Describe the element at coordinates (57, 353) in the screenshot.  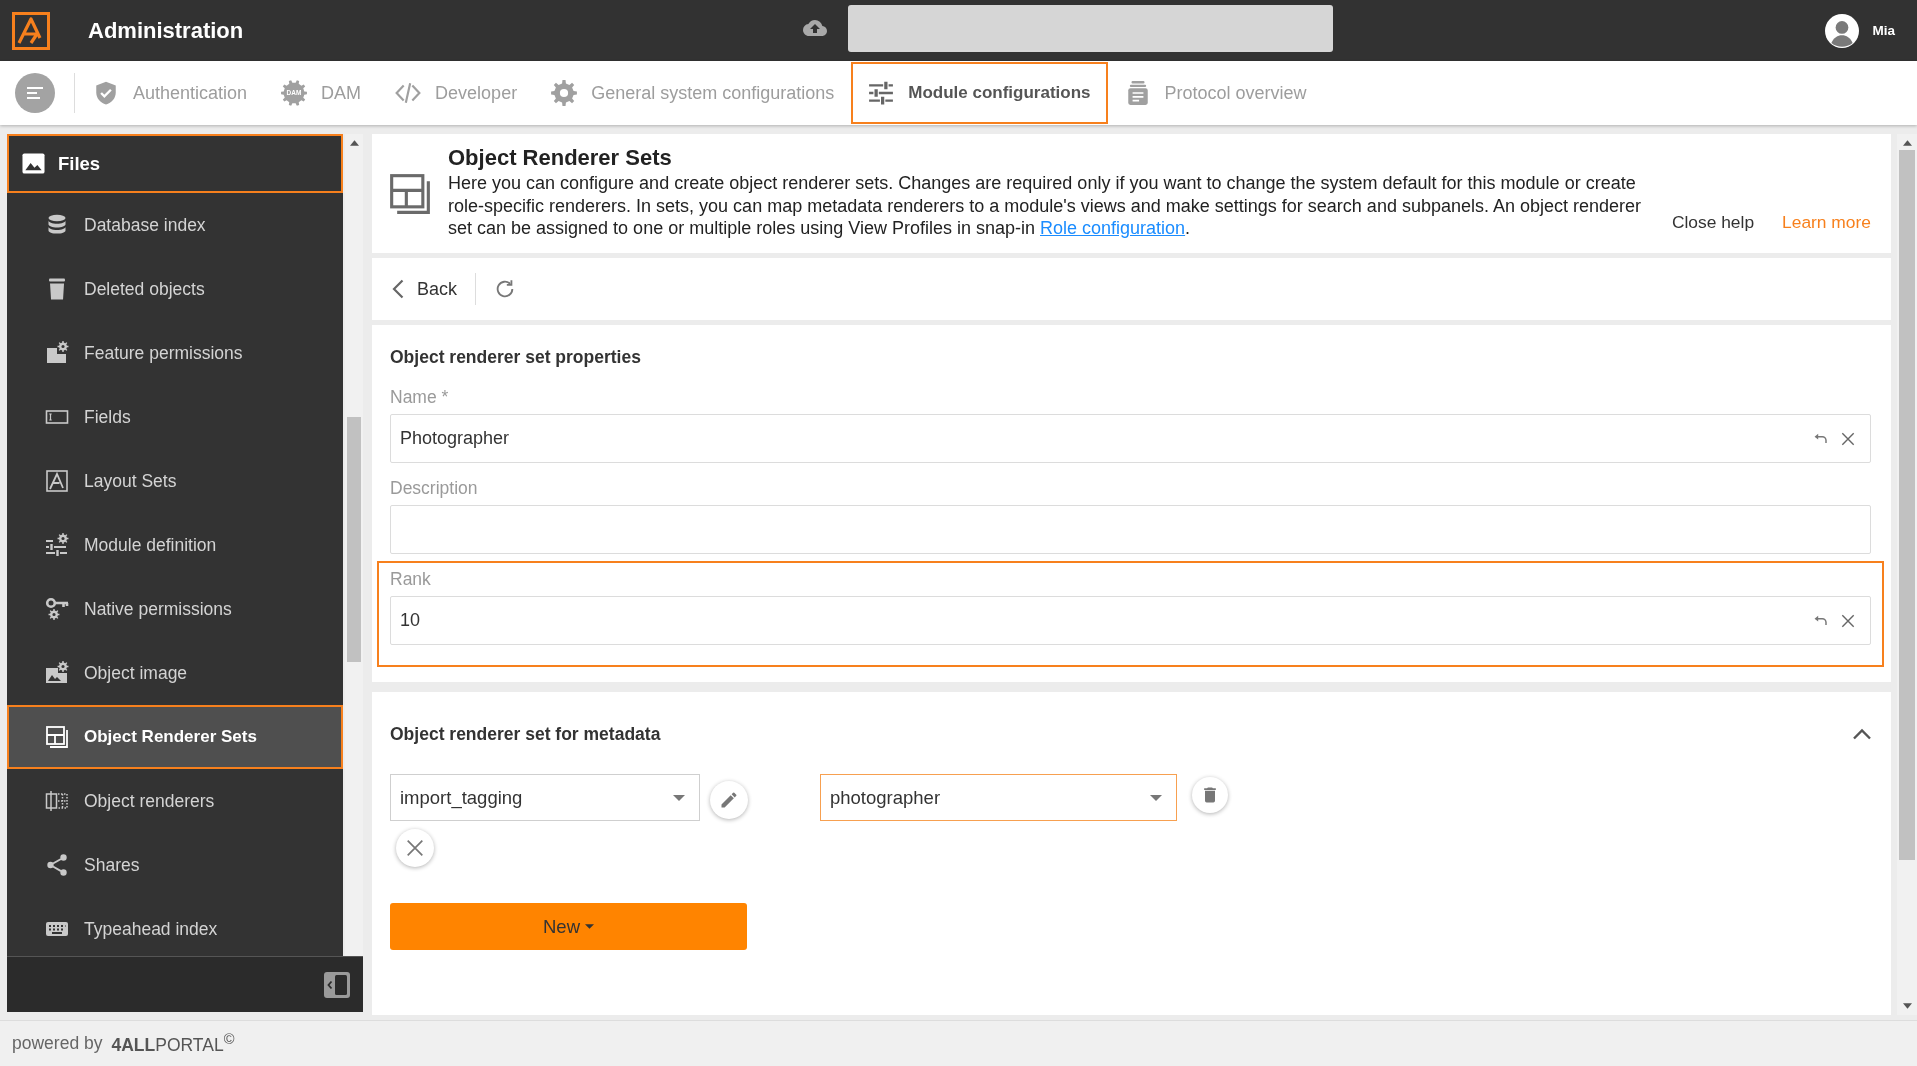
I see `file-gear-icon` at that location.